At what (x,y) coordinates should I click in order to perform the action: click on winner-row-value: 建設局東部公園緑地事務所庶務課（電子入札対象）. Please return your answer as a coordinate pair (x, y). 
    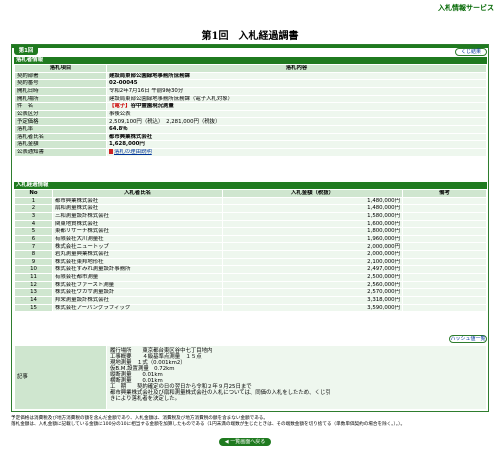
    Looking at the image, I should click on (296, 99).